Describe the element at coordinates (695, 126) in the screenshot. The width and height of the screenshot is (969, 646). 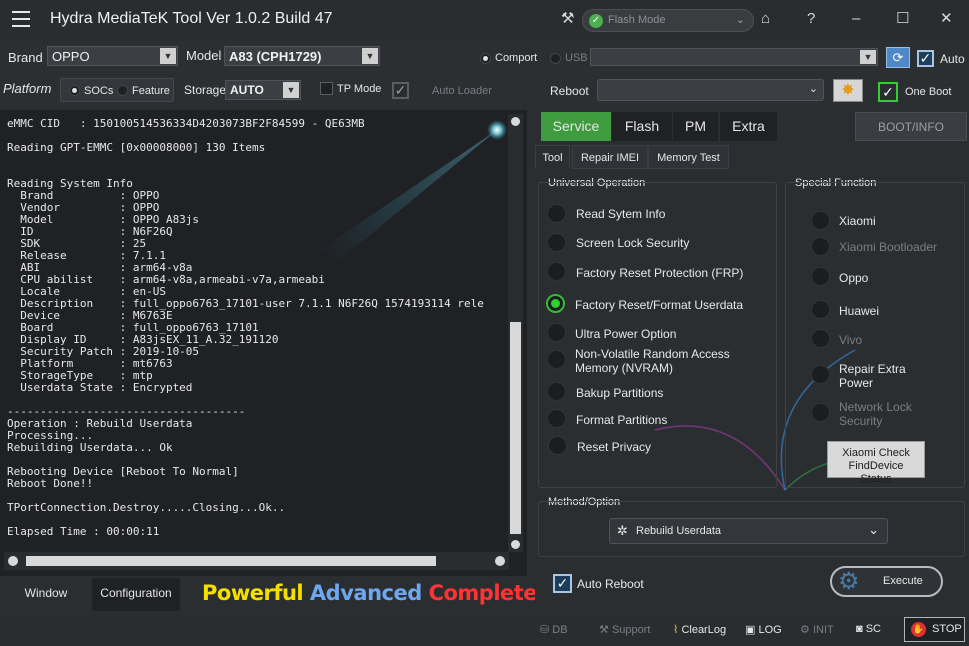
I see `tab-pm: PM` at that location.